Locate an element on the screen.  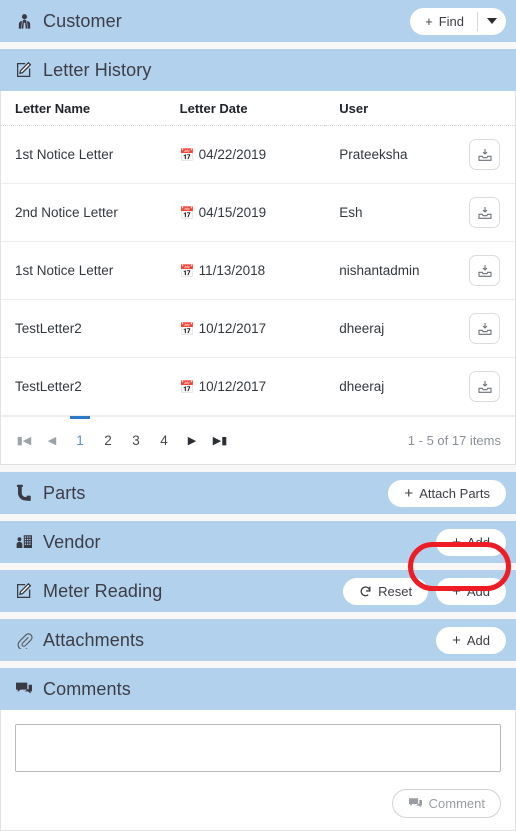
table-header-row: Letter Name Letter Date User is located at coordinates (258, 108).